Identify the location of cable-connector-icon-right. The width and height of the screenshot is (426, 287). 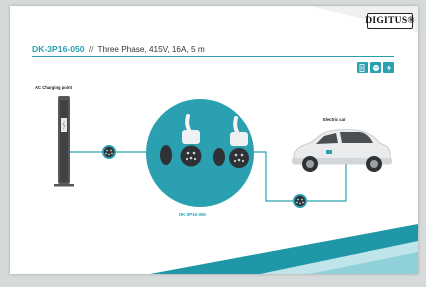
(300, 201).